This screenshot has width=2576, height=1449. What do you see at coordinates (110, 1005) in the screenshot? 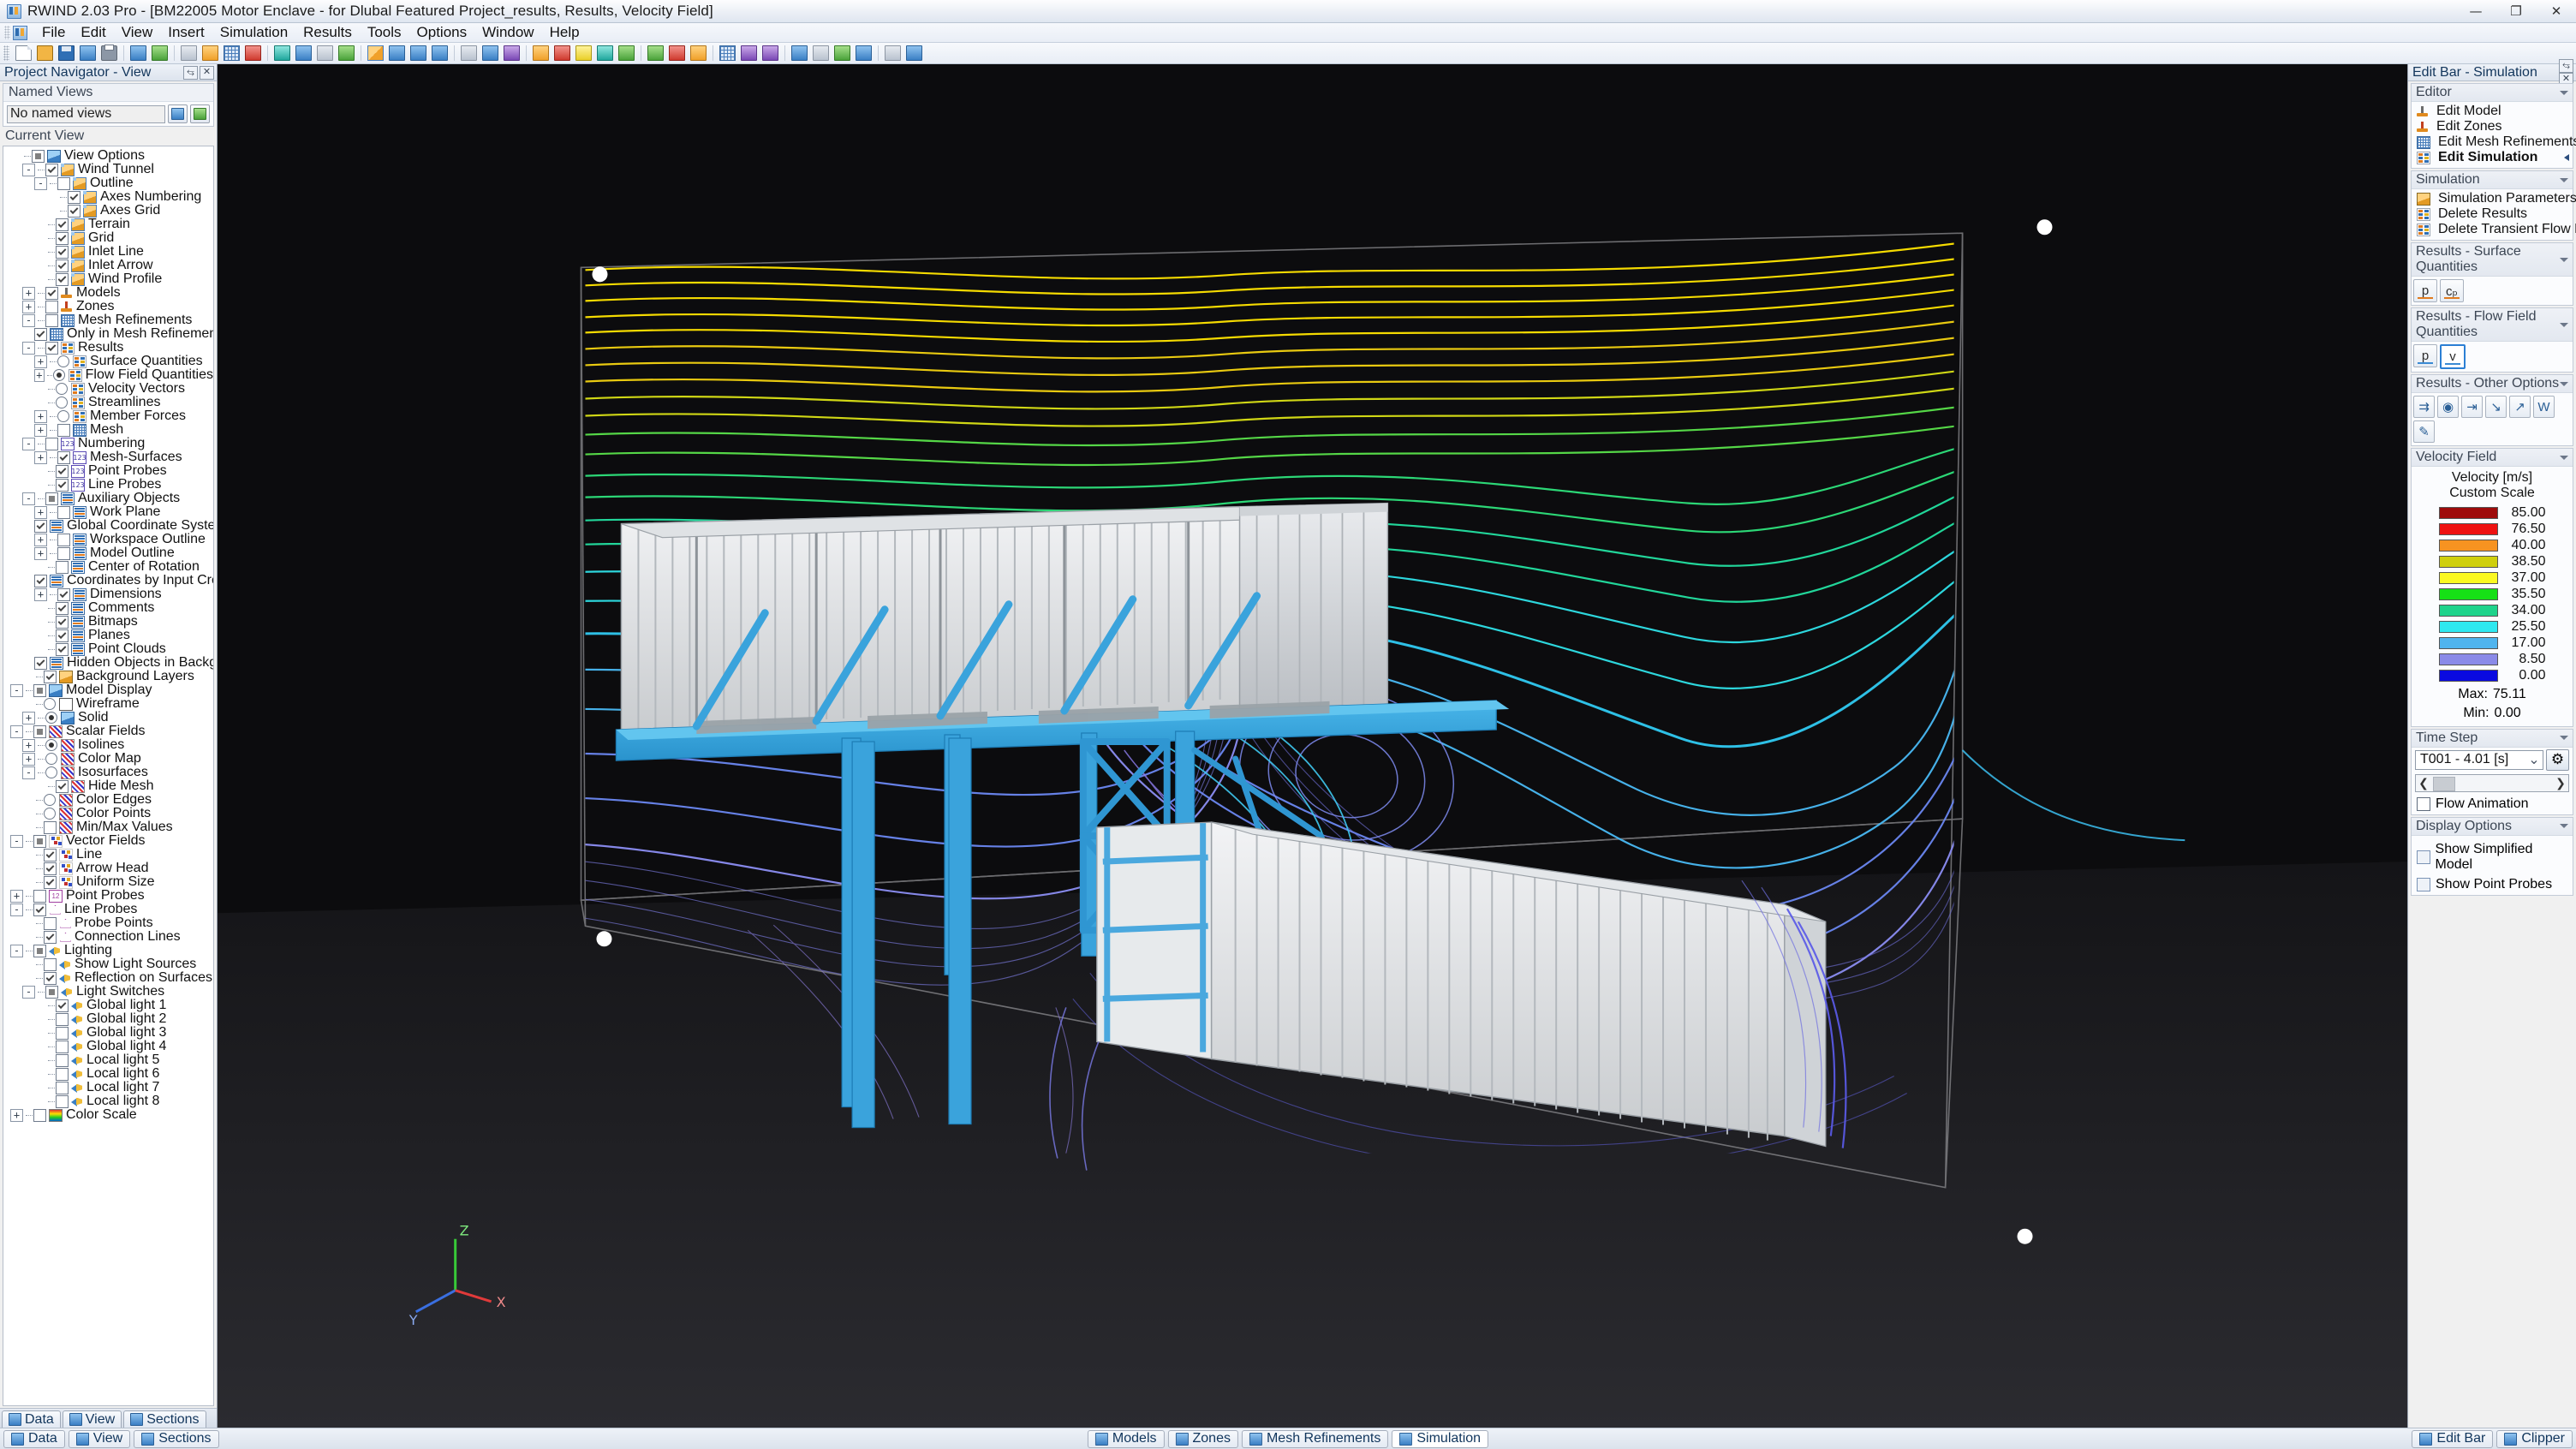
I see `tree-item: Global light 1` at bounding box center [110, 1005].